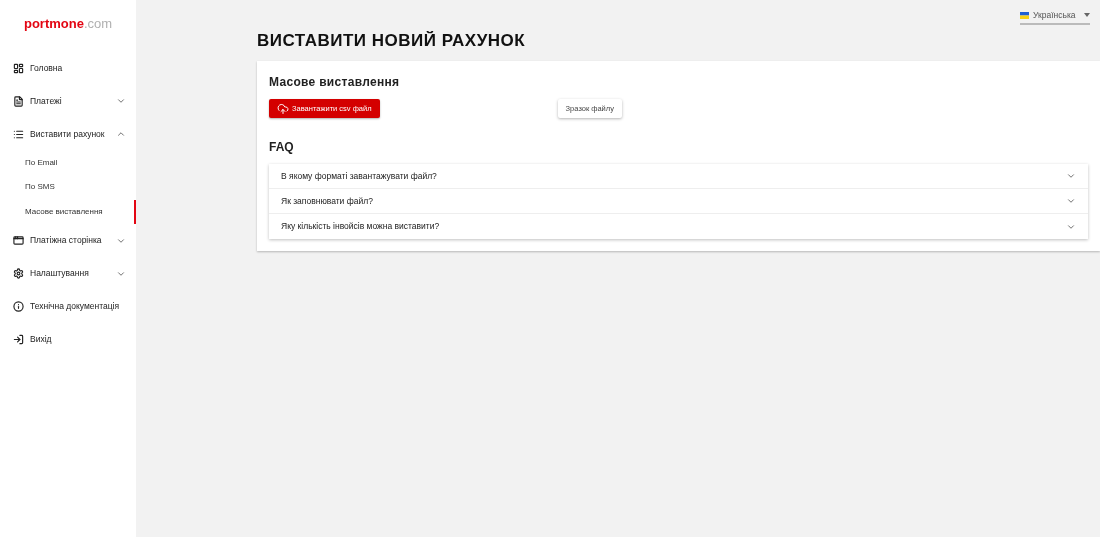 The image size is (1100, 537). What do you see at coordinates (392, 40) in the screenshot?
I see `page-title: ВИСТАВИТИ НОВИЙ РАХУНОК` at bounding box center [392, 40].